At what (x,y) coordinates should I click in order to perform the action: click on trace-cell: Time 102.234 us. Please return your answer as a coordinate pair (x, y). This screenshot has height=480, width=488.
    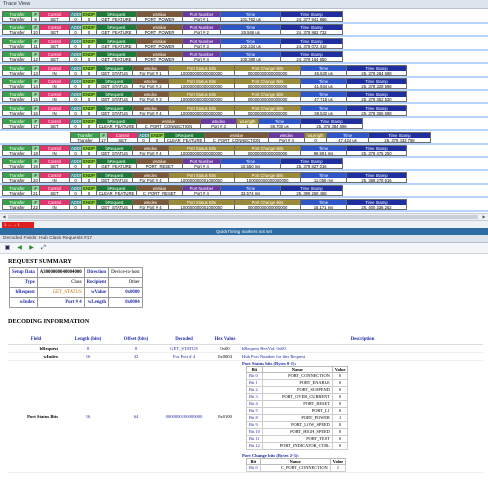
    Looking at the image, I should click on (251, 43).